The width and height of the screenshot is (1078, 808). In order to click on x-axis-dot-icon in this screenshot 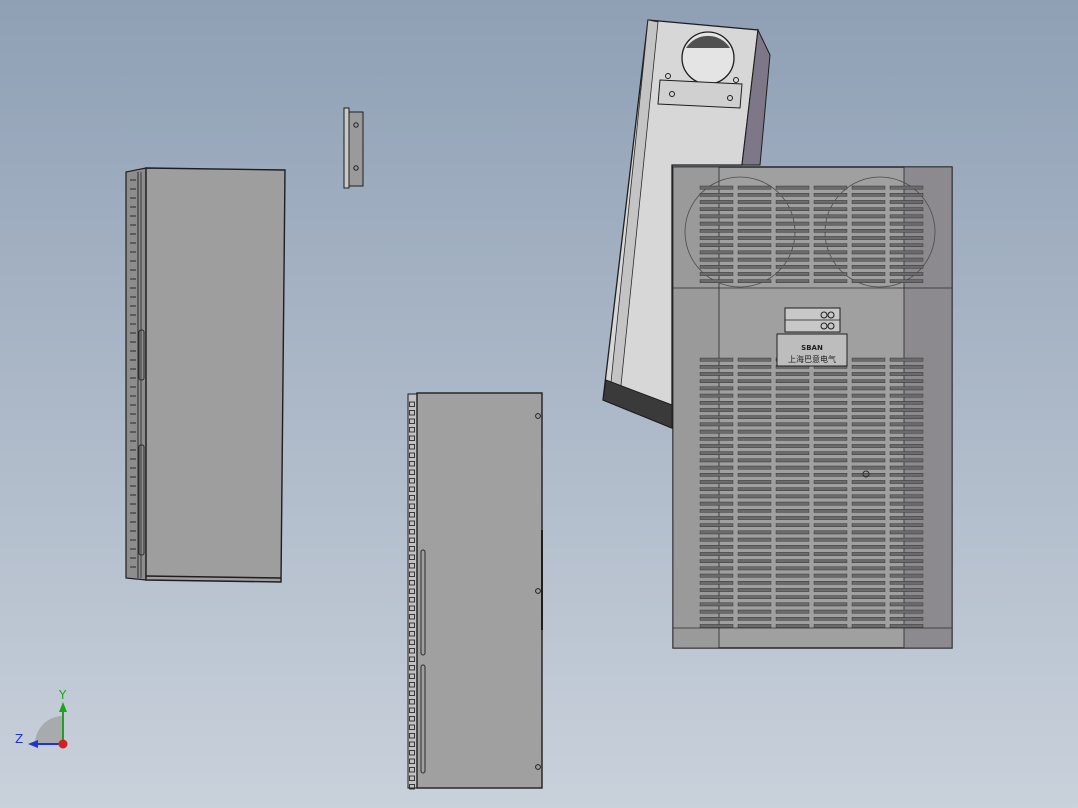, I will do `click(63, 744)`.